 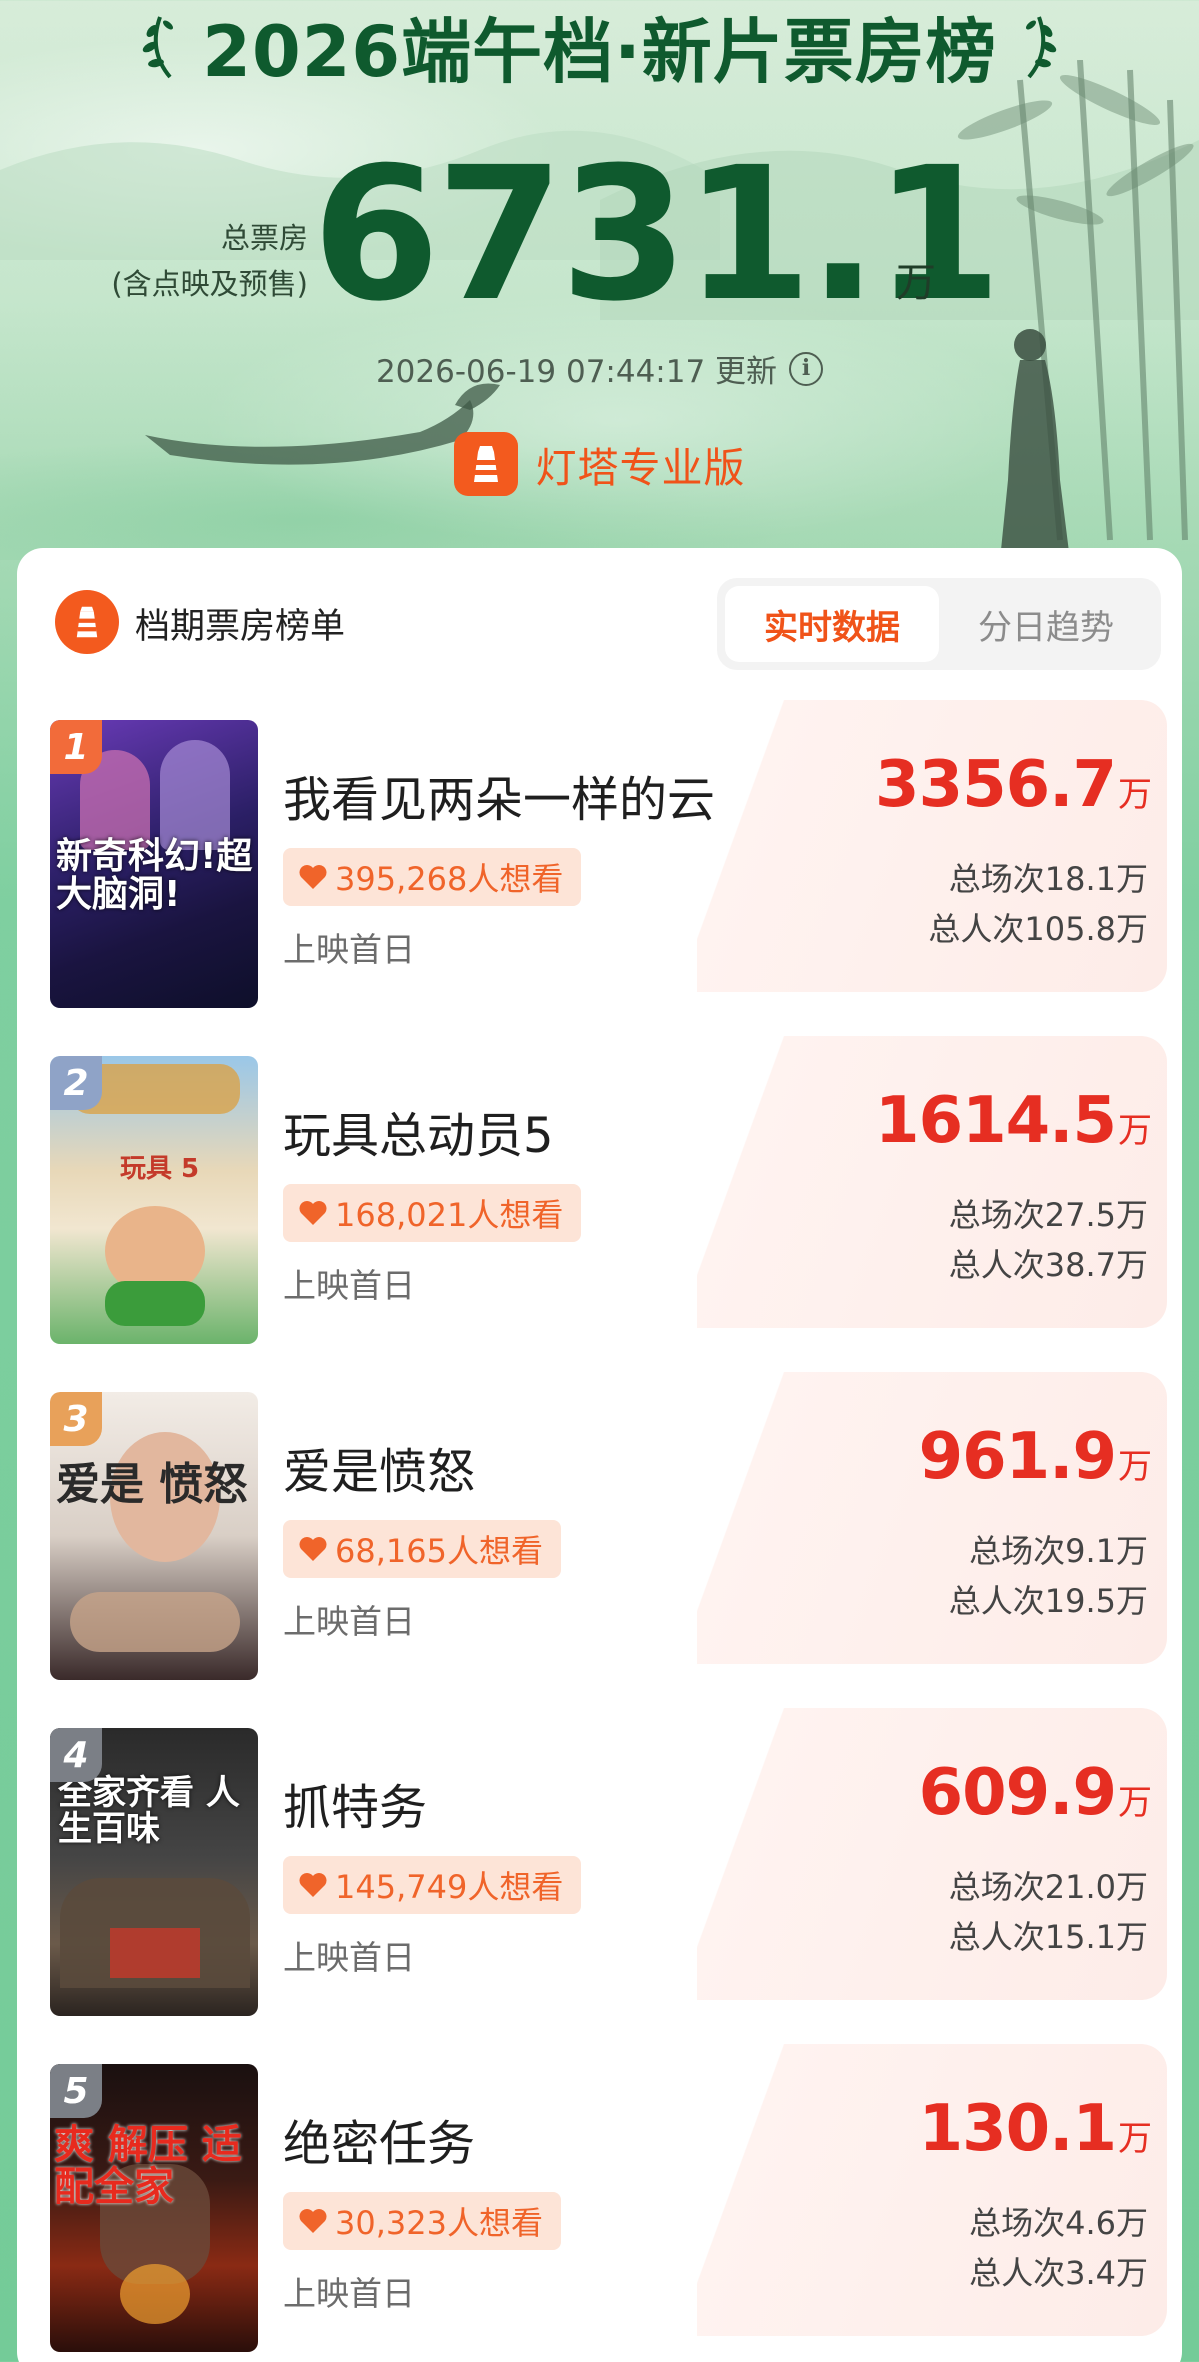 I want to click on movie-poster: 全家齐看 人生百味 4, so click(x=154, y=1872).